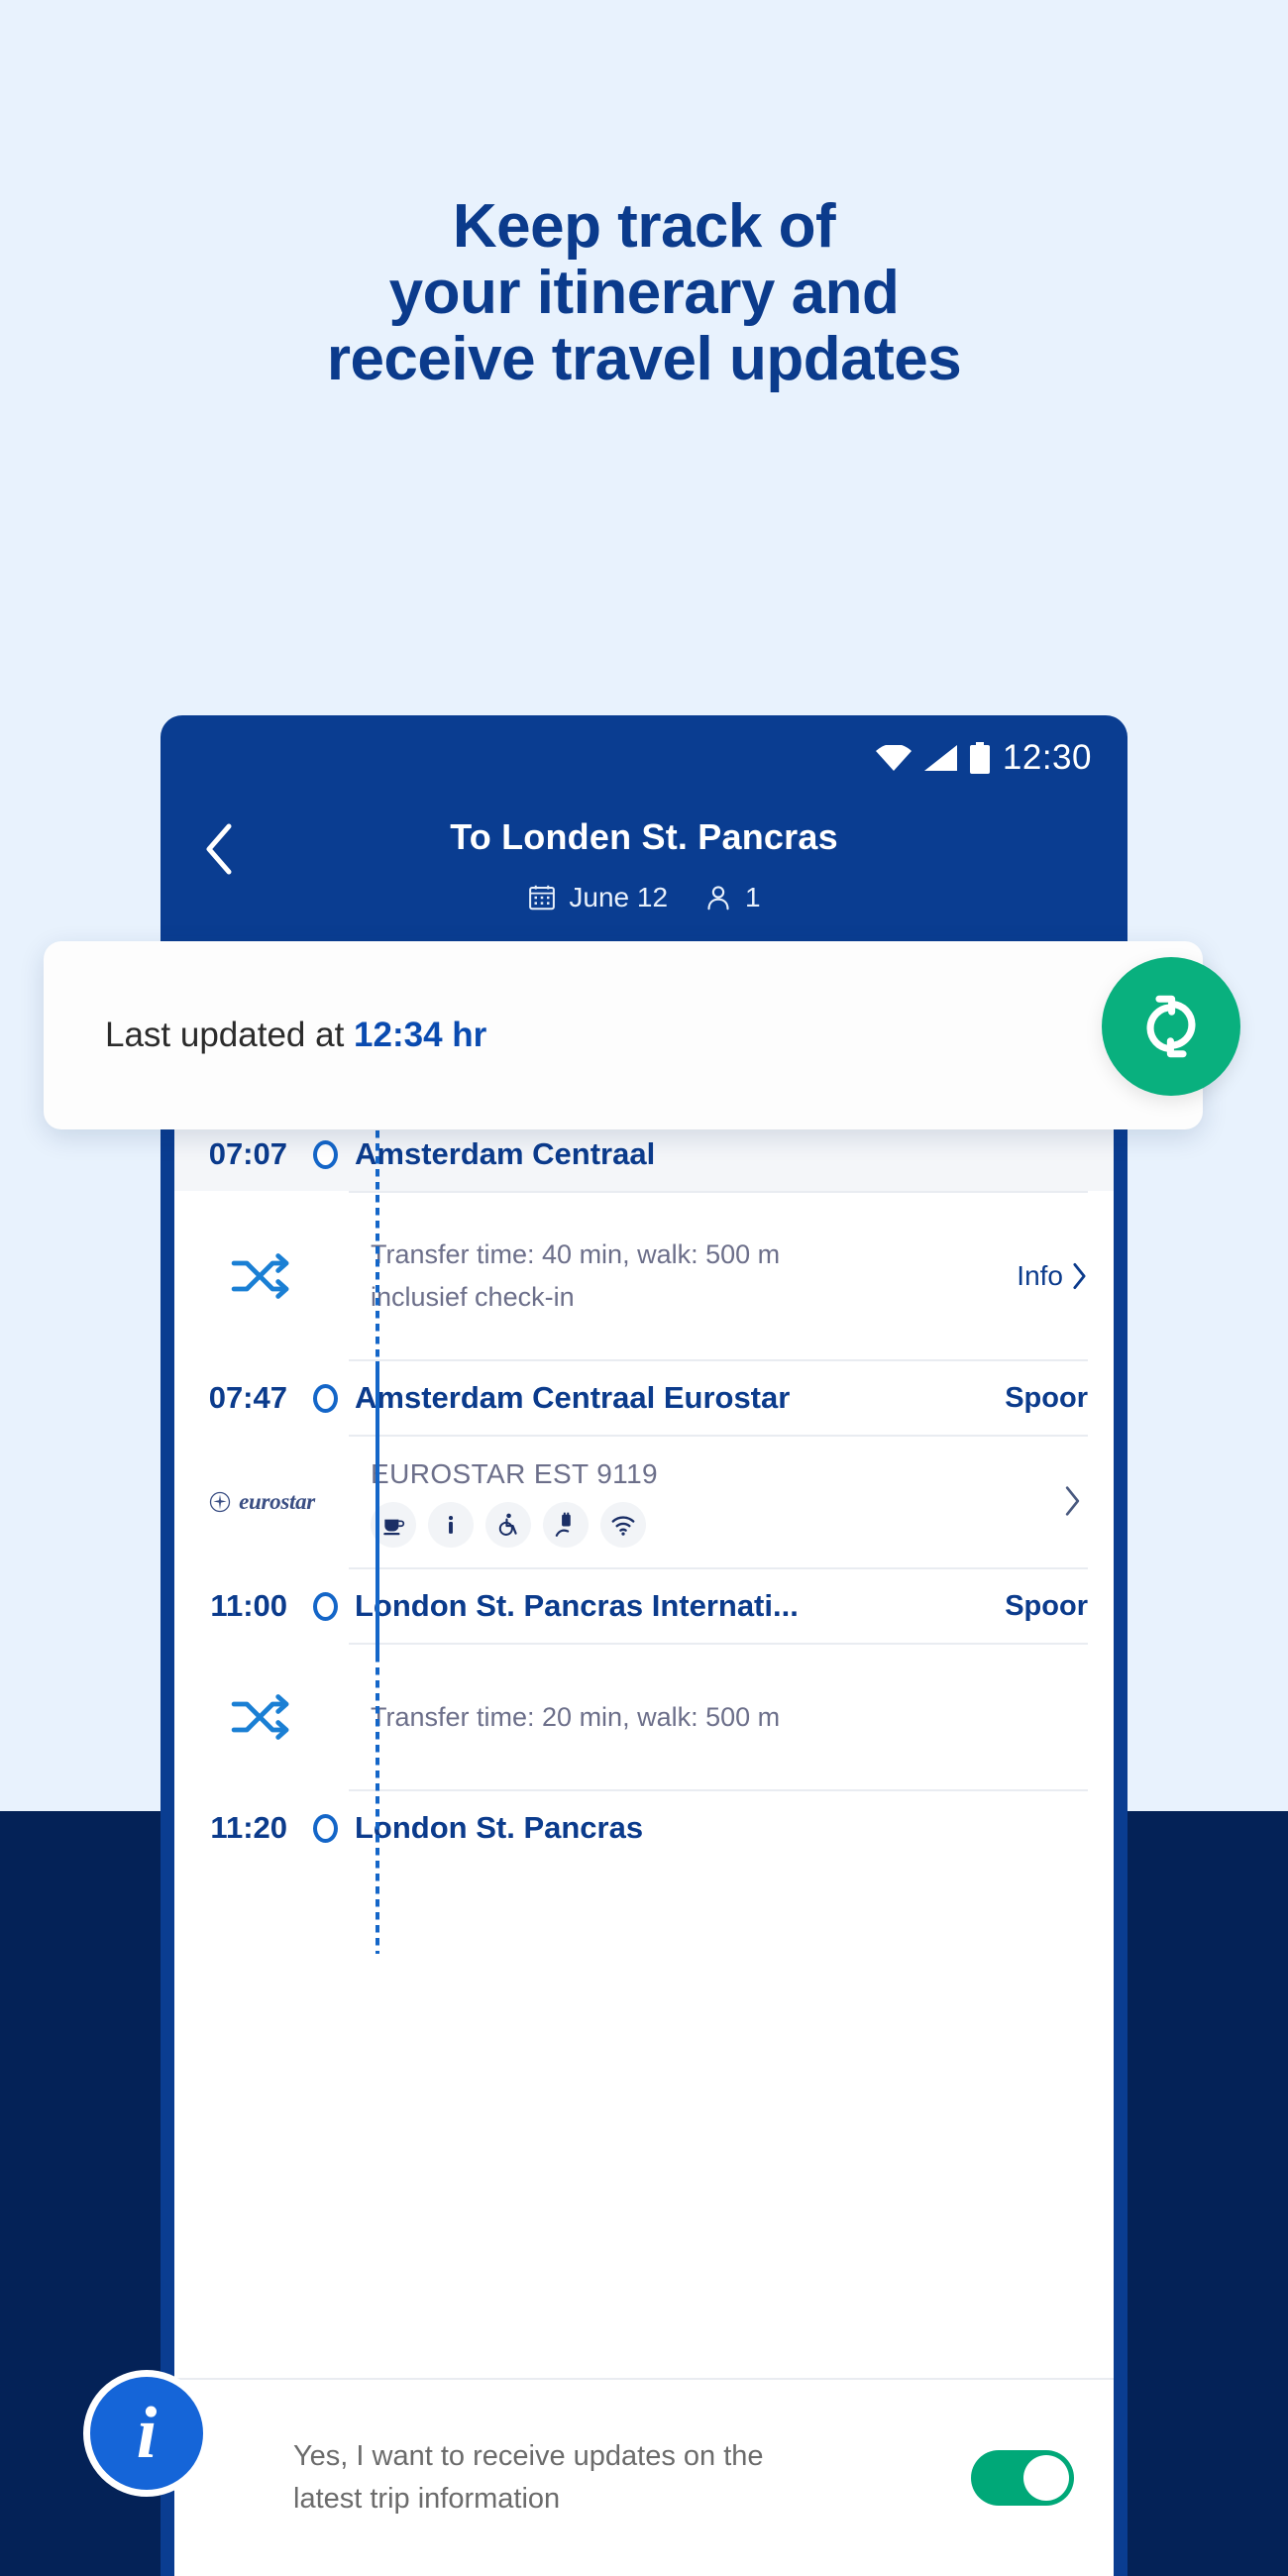 Image resolution: width=1288 pixels, height=2576 pixels. Describe the element at coordinates (718, 899) in the screenshot. I see `person-icon` at that location.